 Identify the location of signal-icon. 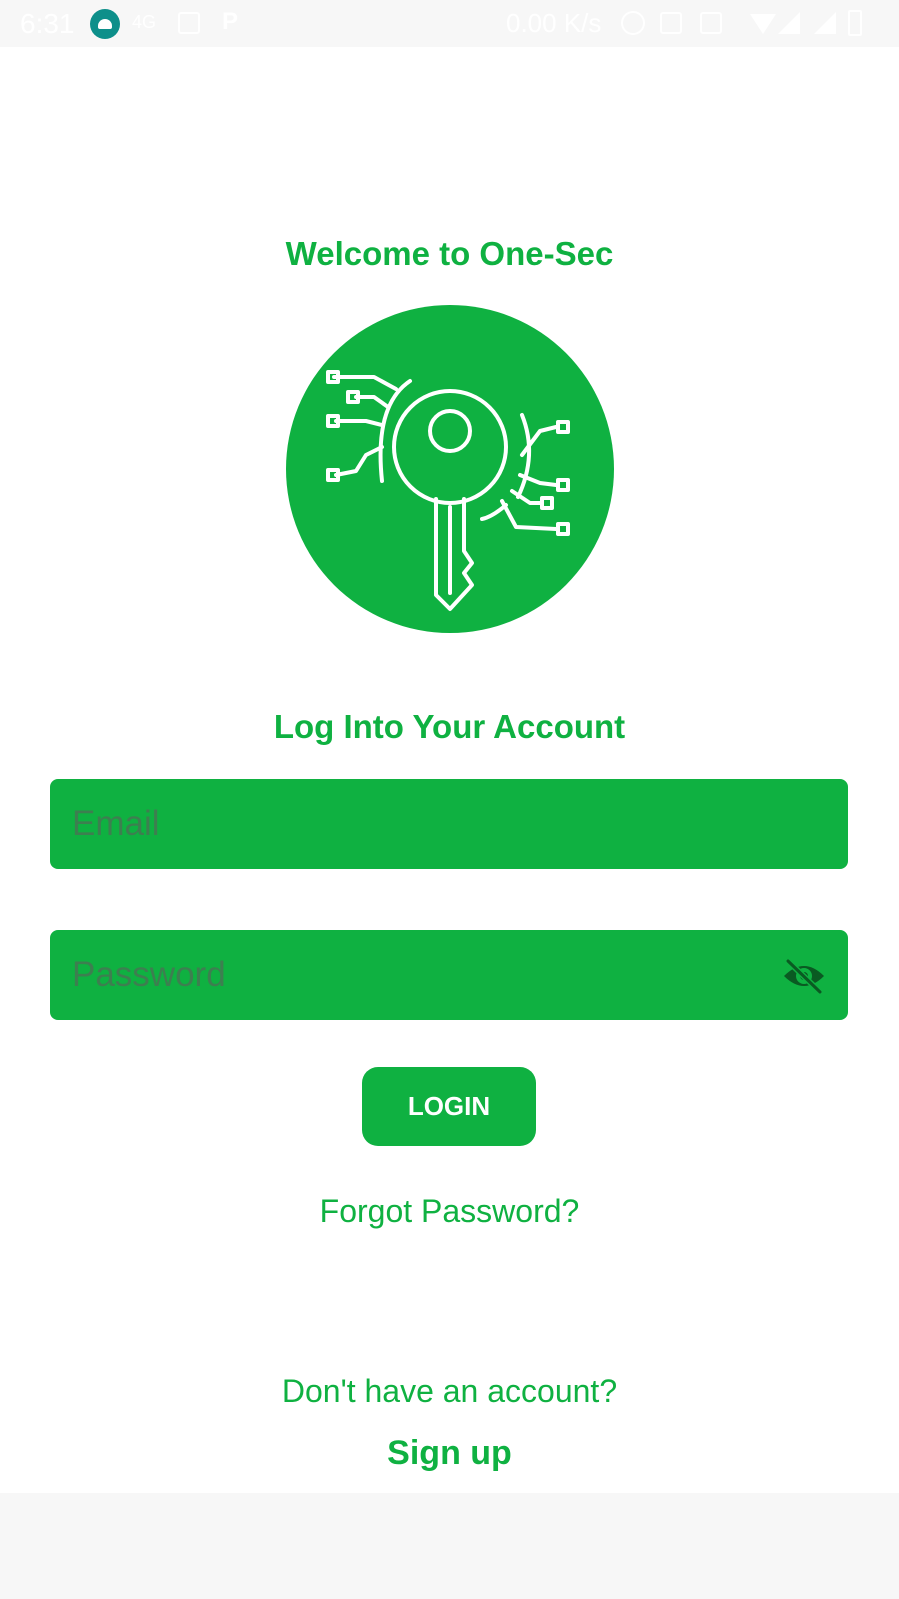
(789, 23).